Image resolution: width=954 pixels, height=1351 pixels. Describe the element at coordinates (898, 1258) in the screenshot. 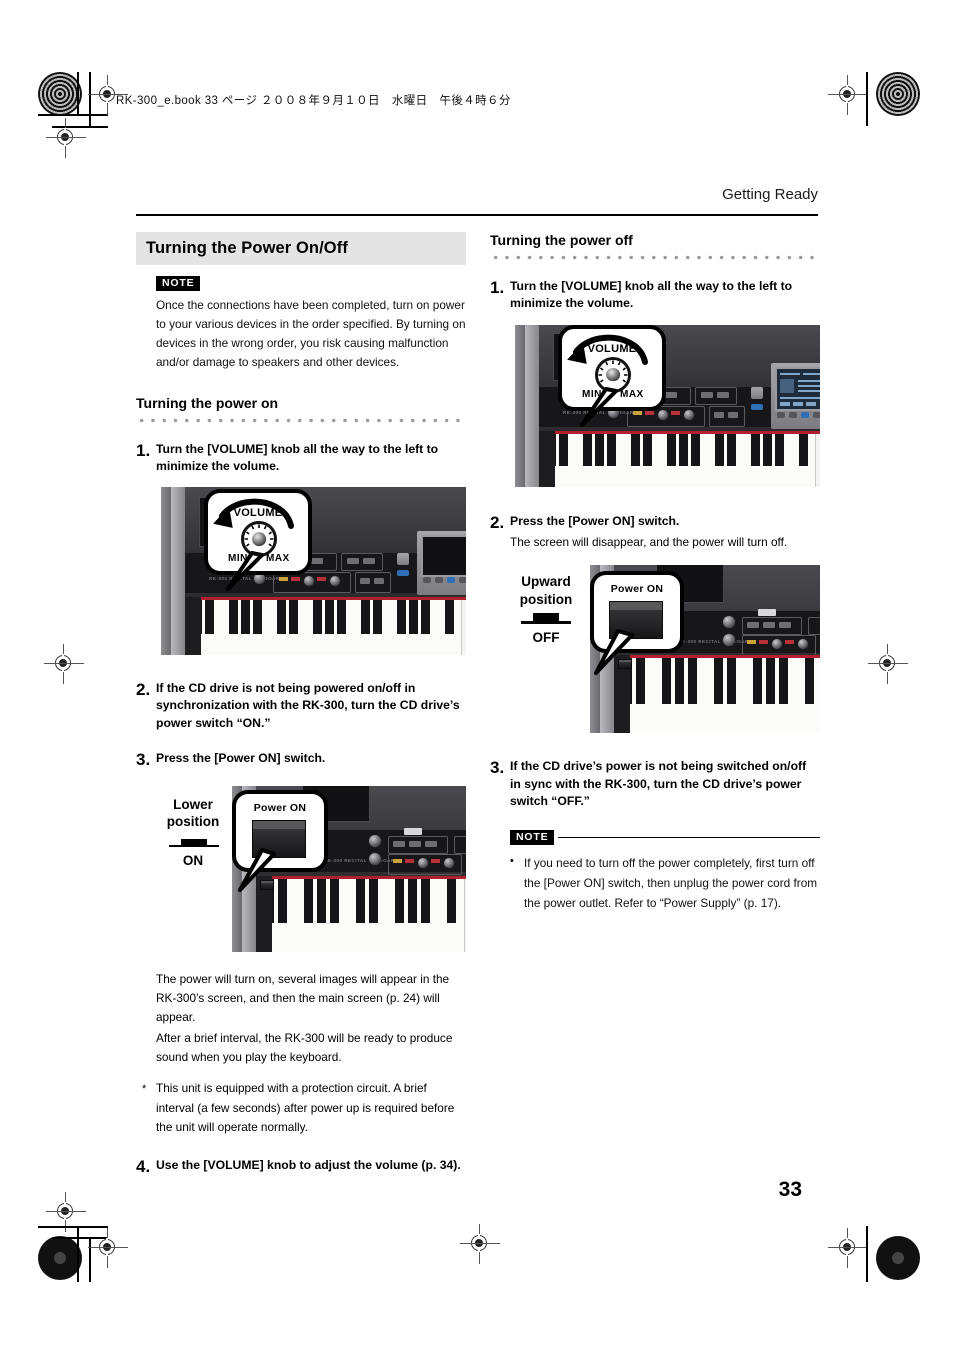

I see `registration-color-dot-bottom-right` at that location.